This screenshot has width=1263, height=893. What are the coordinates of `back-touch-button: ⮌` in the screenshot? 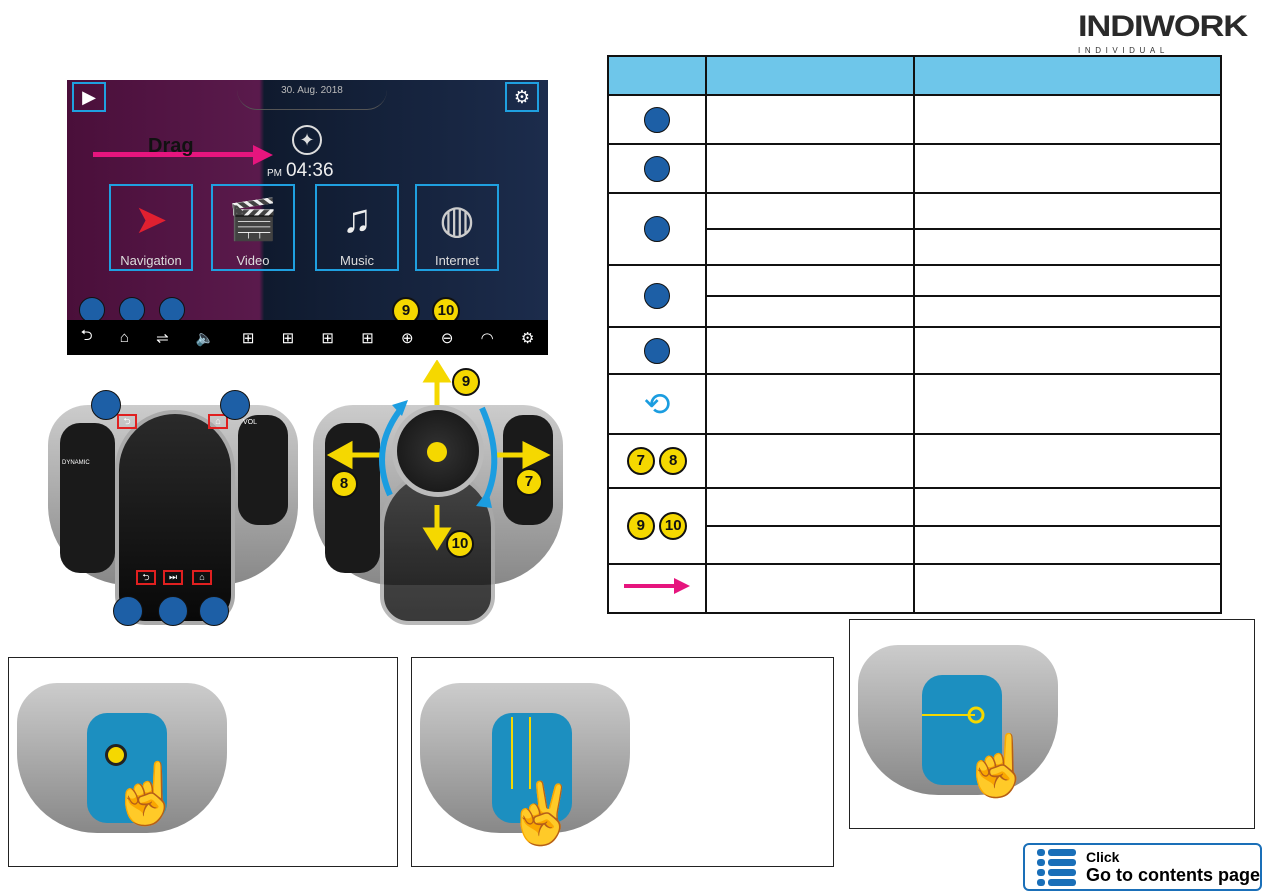 It's located at (146, 577).